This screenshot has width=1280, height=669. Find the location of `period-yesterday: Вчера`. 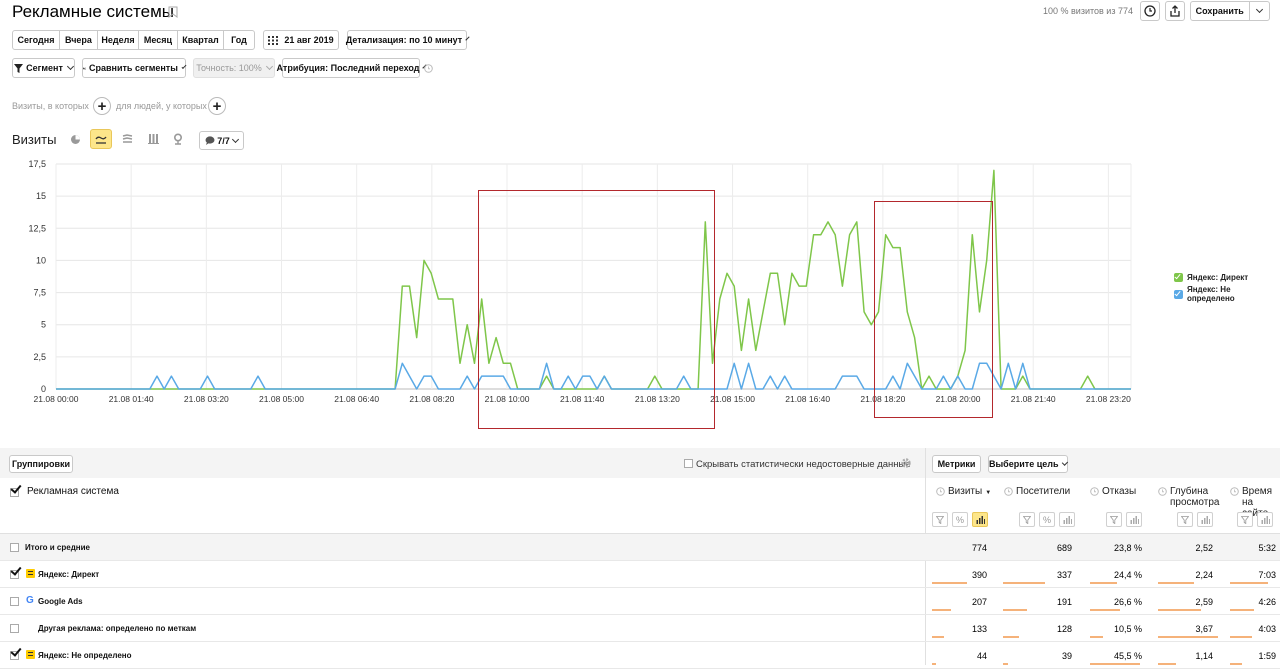

period-yesterday: Вчера is located at coordinates (79, 40).